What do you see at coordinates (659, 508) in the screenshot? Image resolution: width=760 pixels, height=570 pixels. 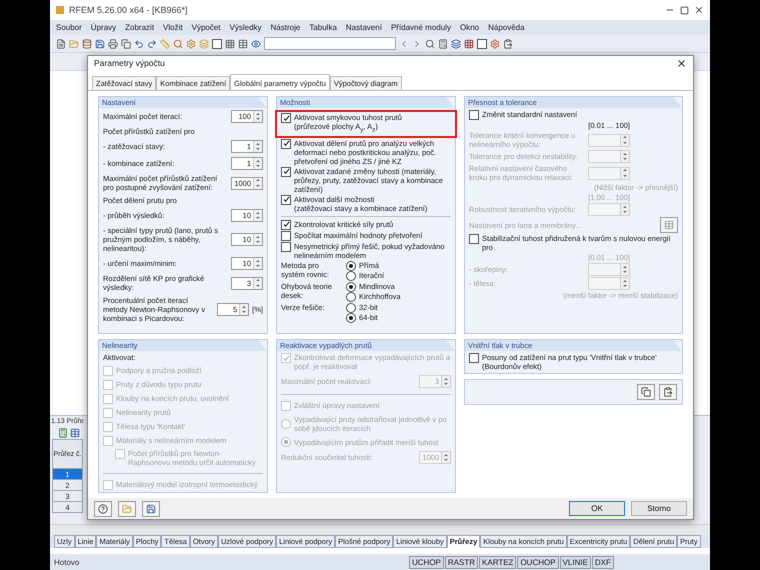 I see `dialog-button: Storno` at bounding box center [659, 508].